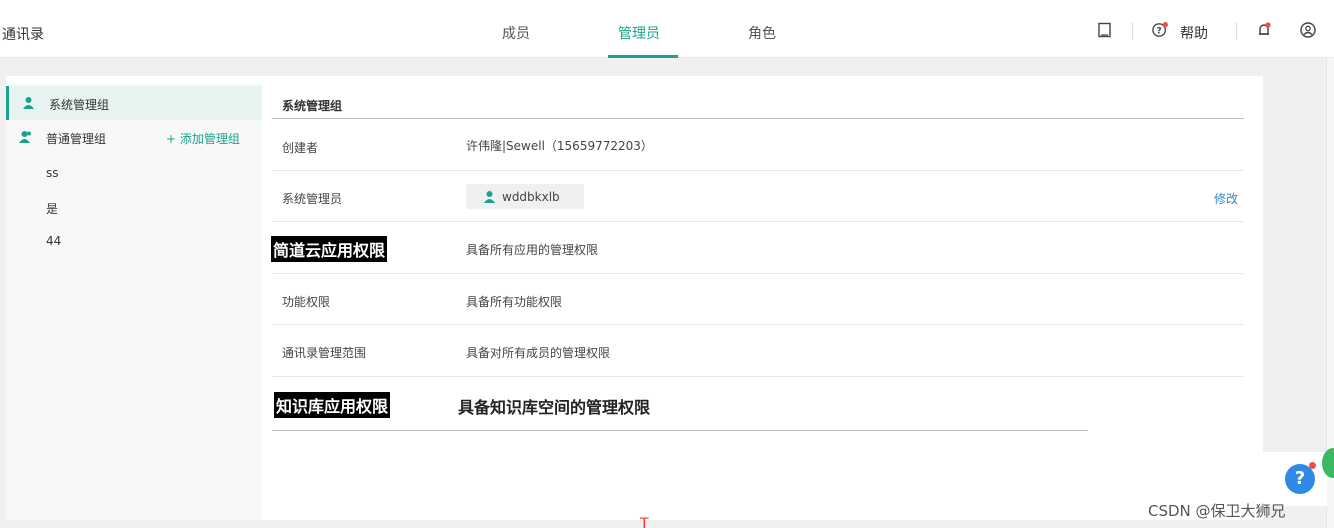  I want to click on admin-user-chip: wddbkxlb, so click(525, 196).